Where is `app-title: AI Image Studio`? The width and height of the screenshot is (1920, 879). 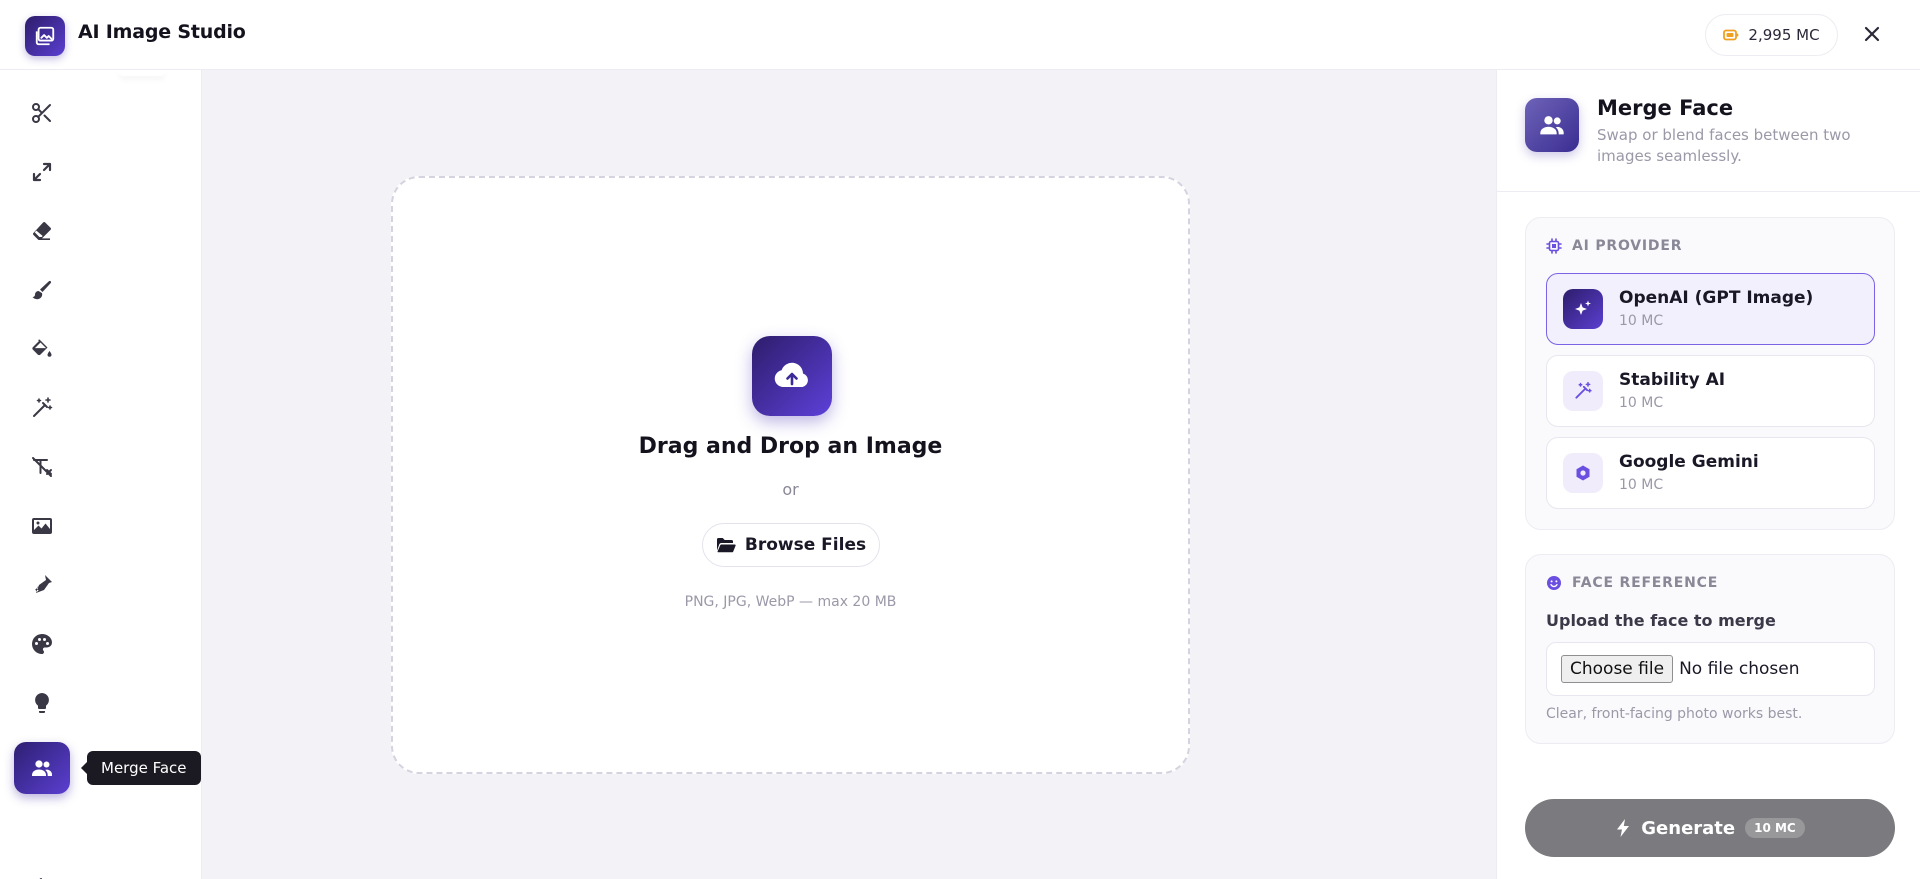 app-title: AI Image Studio is located at coordinates (162, 32).